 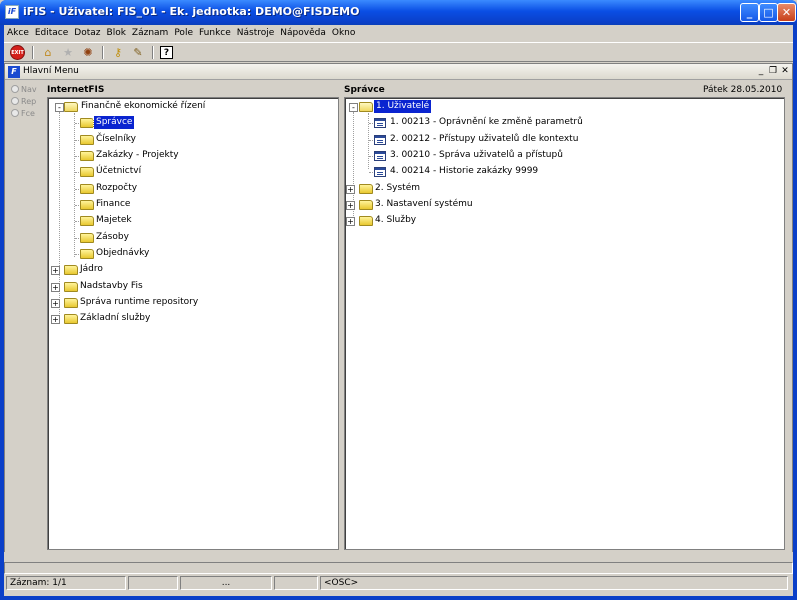 I want to click on fis-logo-icon: F, so click(x=14, y=72).